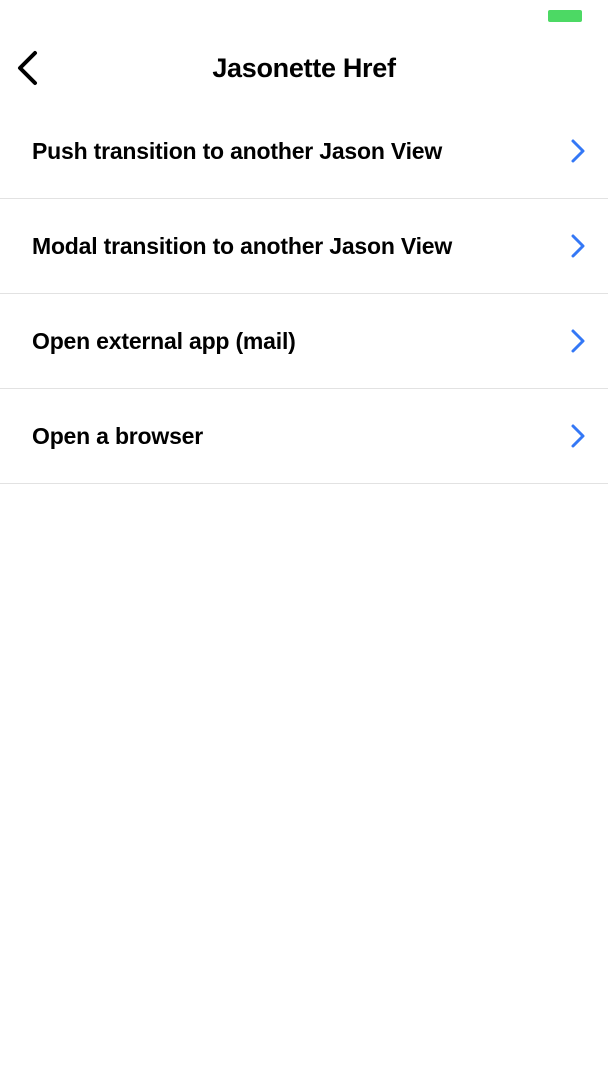 The image size is (608, 1080). I want to click on navigation-bar: Jasonette Href, so click(304, 68).